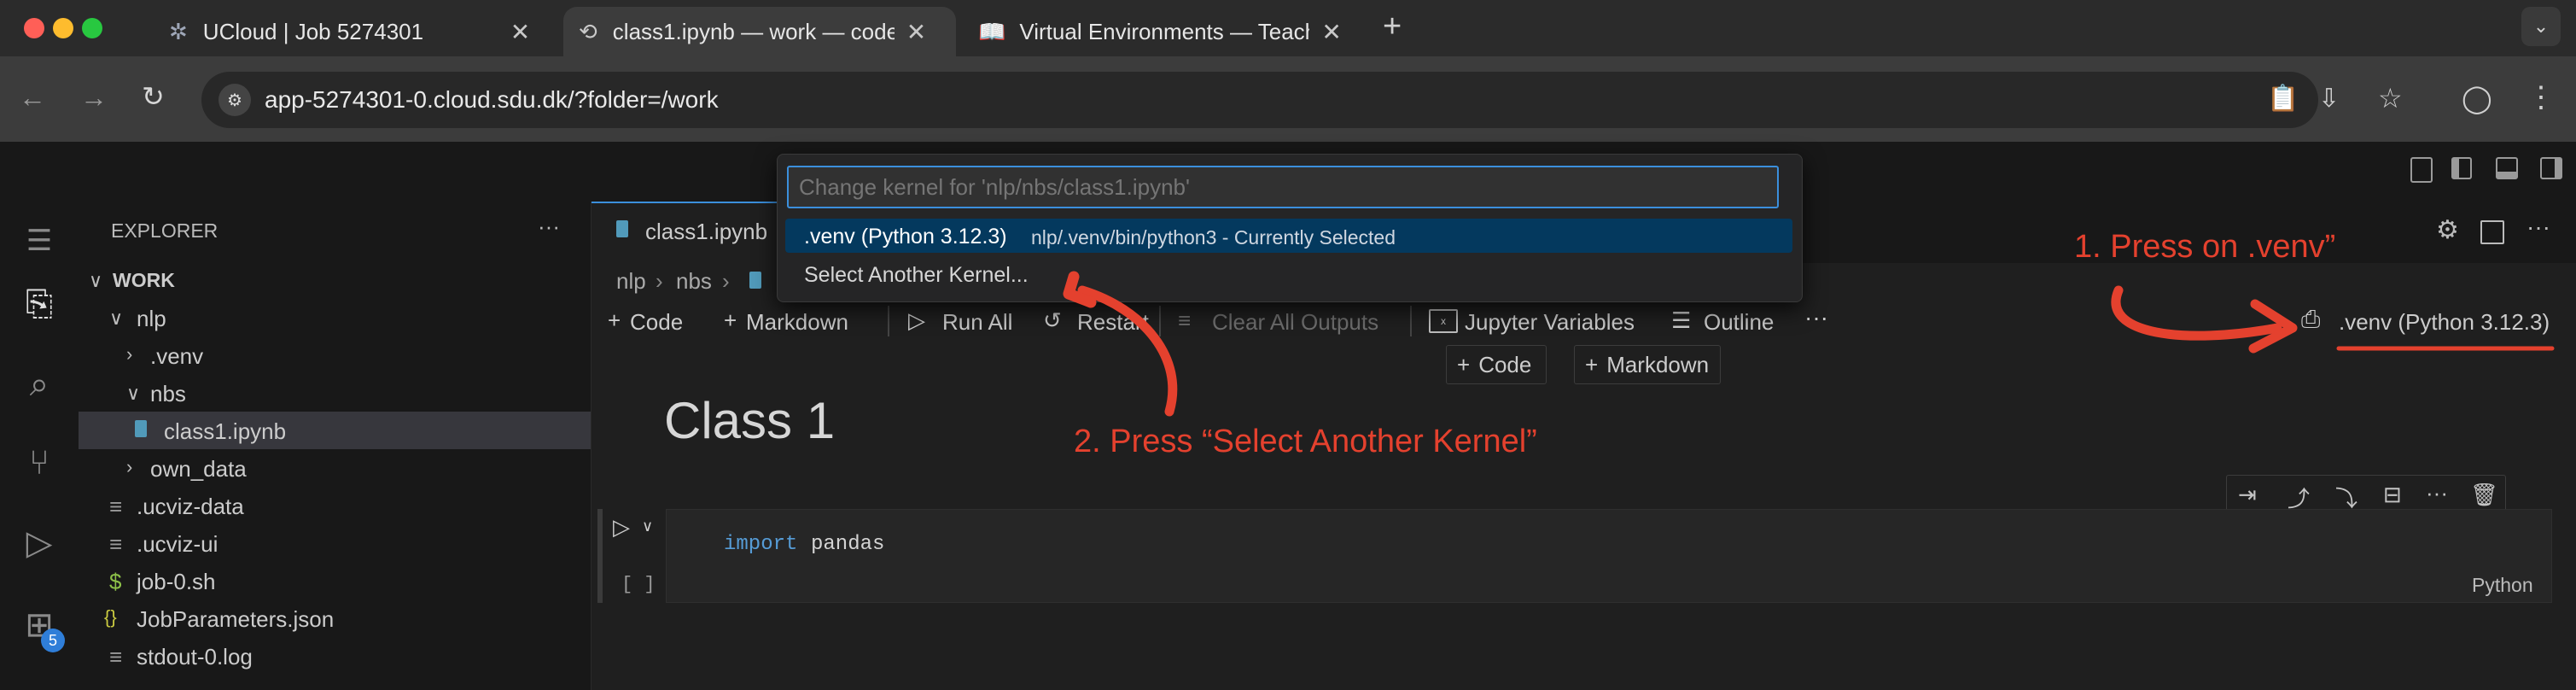 The height and width of the screenshot is (690, 2576). Describe the element at coordinates (1127, 351) in the screenshot. I see `arrow-to-select-kernel` at that location.